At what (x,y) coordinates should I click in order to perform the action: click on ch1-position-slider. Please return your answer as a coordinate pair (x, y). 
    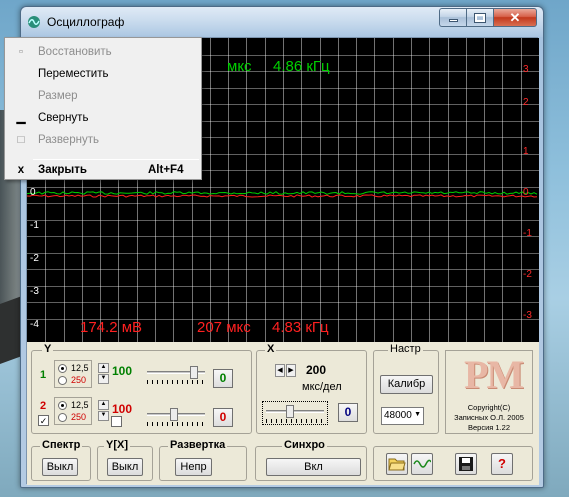
    Looking at the image, I should click on (176, 375).